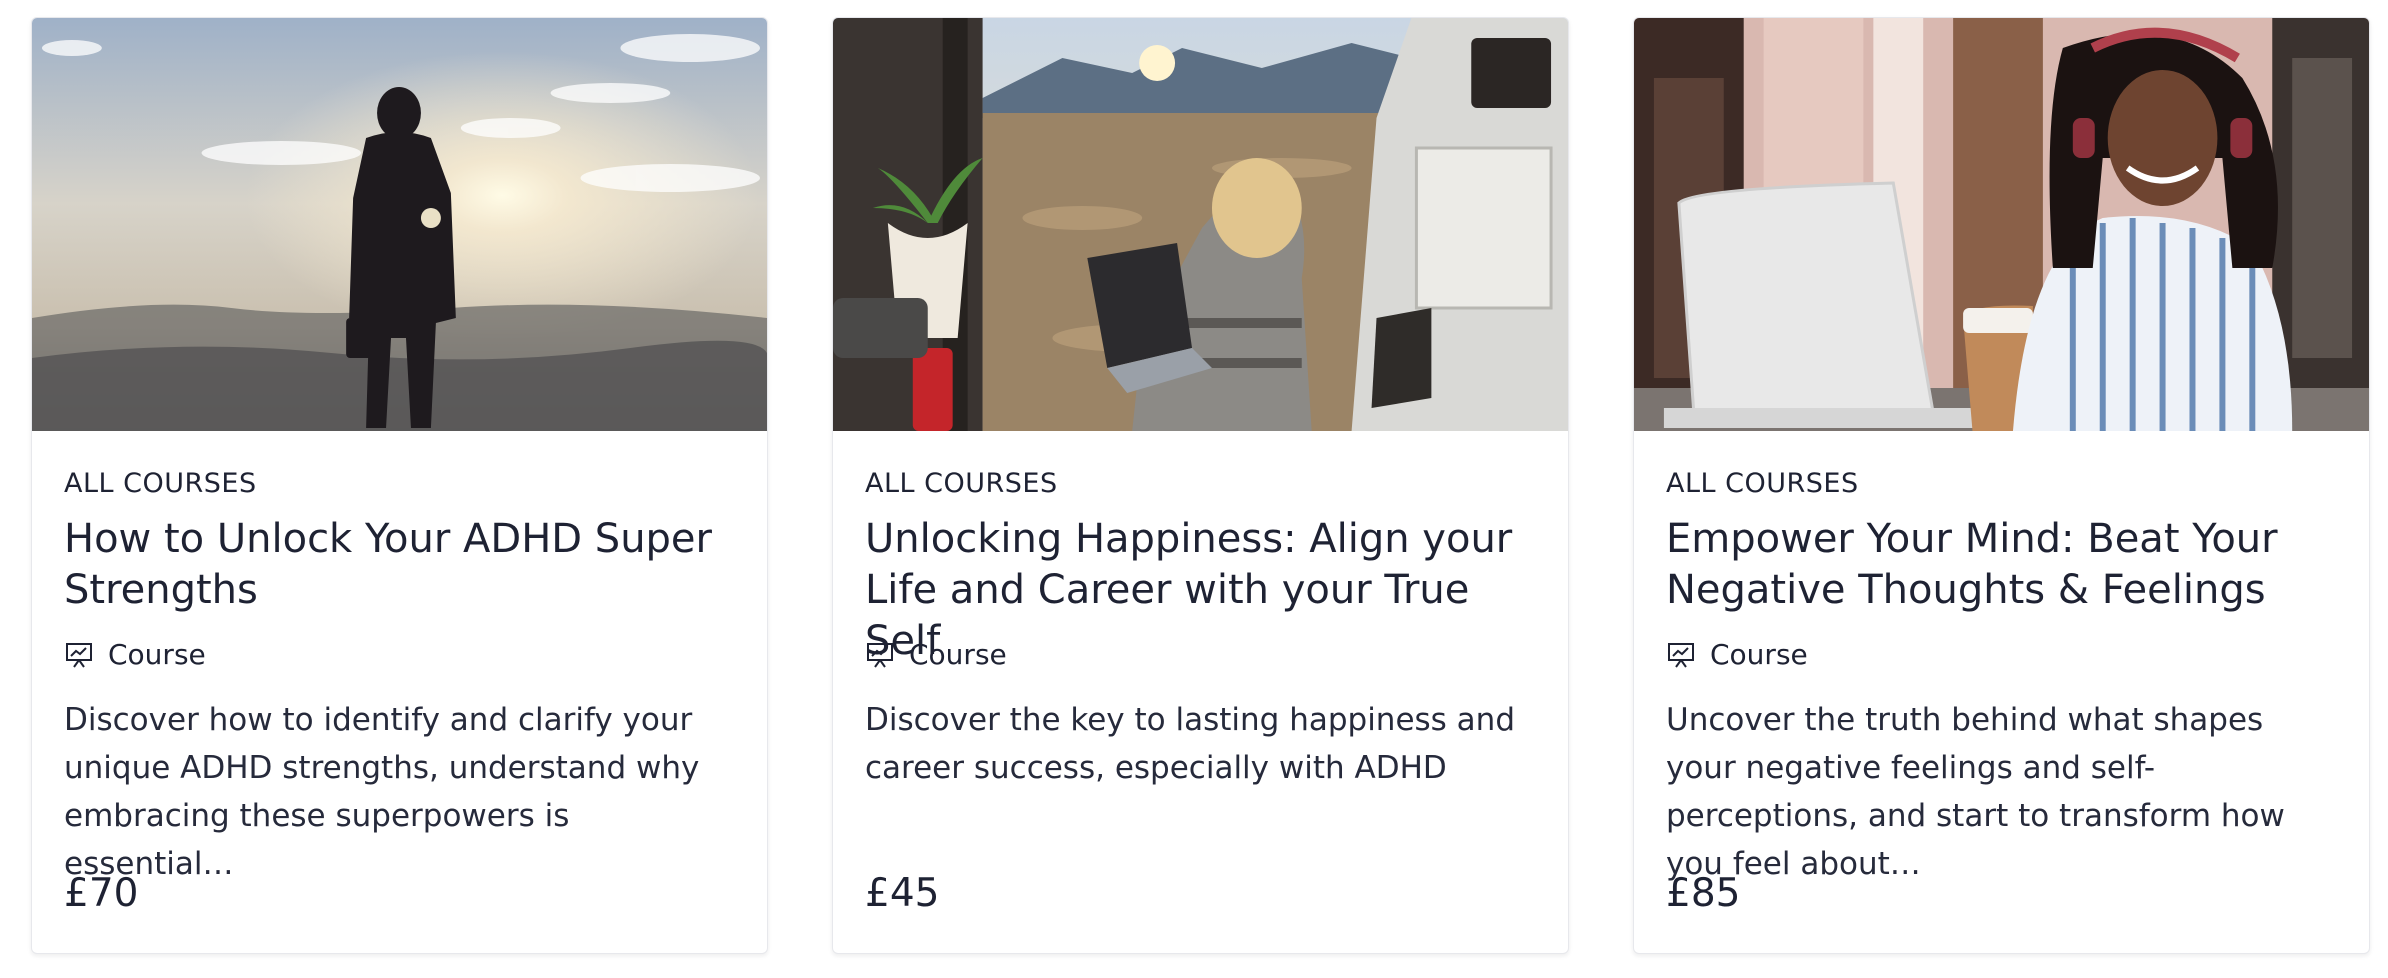 The image size is (2388, 978). What do you see at coordinates (902, 893) in the screenshot?
I see `course-price: £45` at bounding box center [902, 893].